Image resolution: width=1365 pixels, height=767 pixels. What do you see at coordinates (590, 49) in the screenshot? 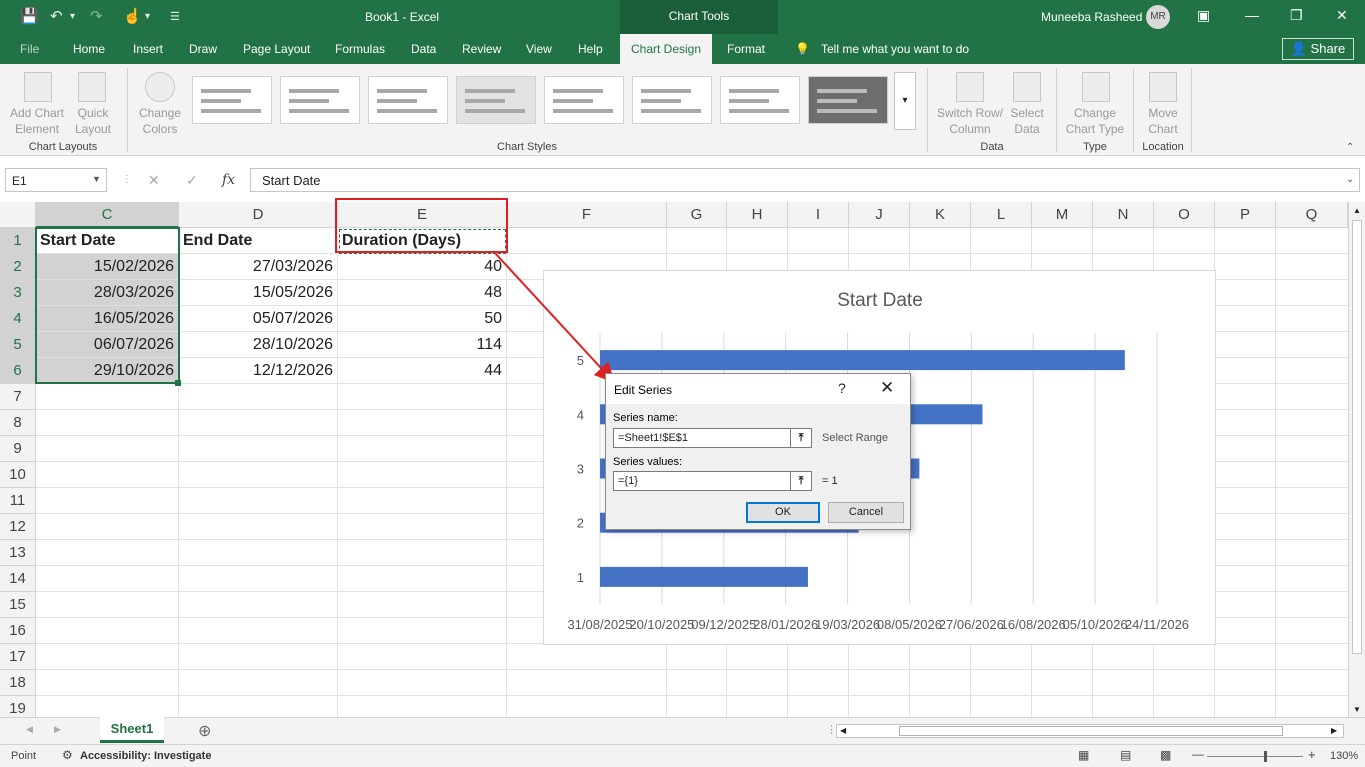
I see `tab-help: Help` at bounding box center [590, 49].